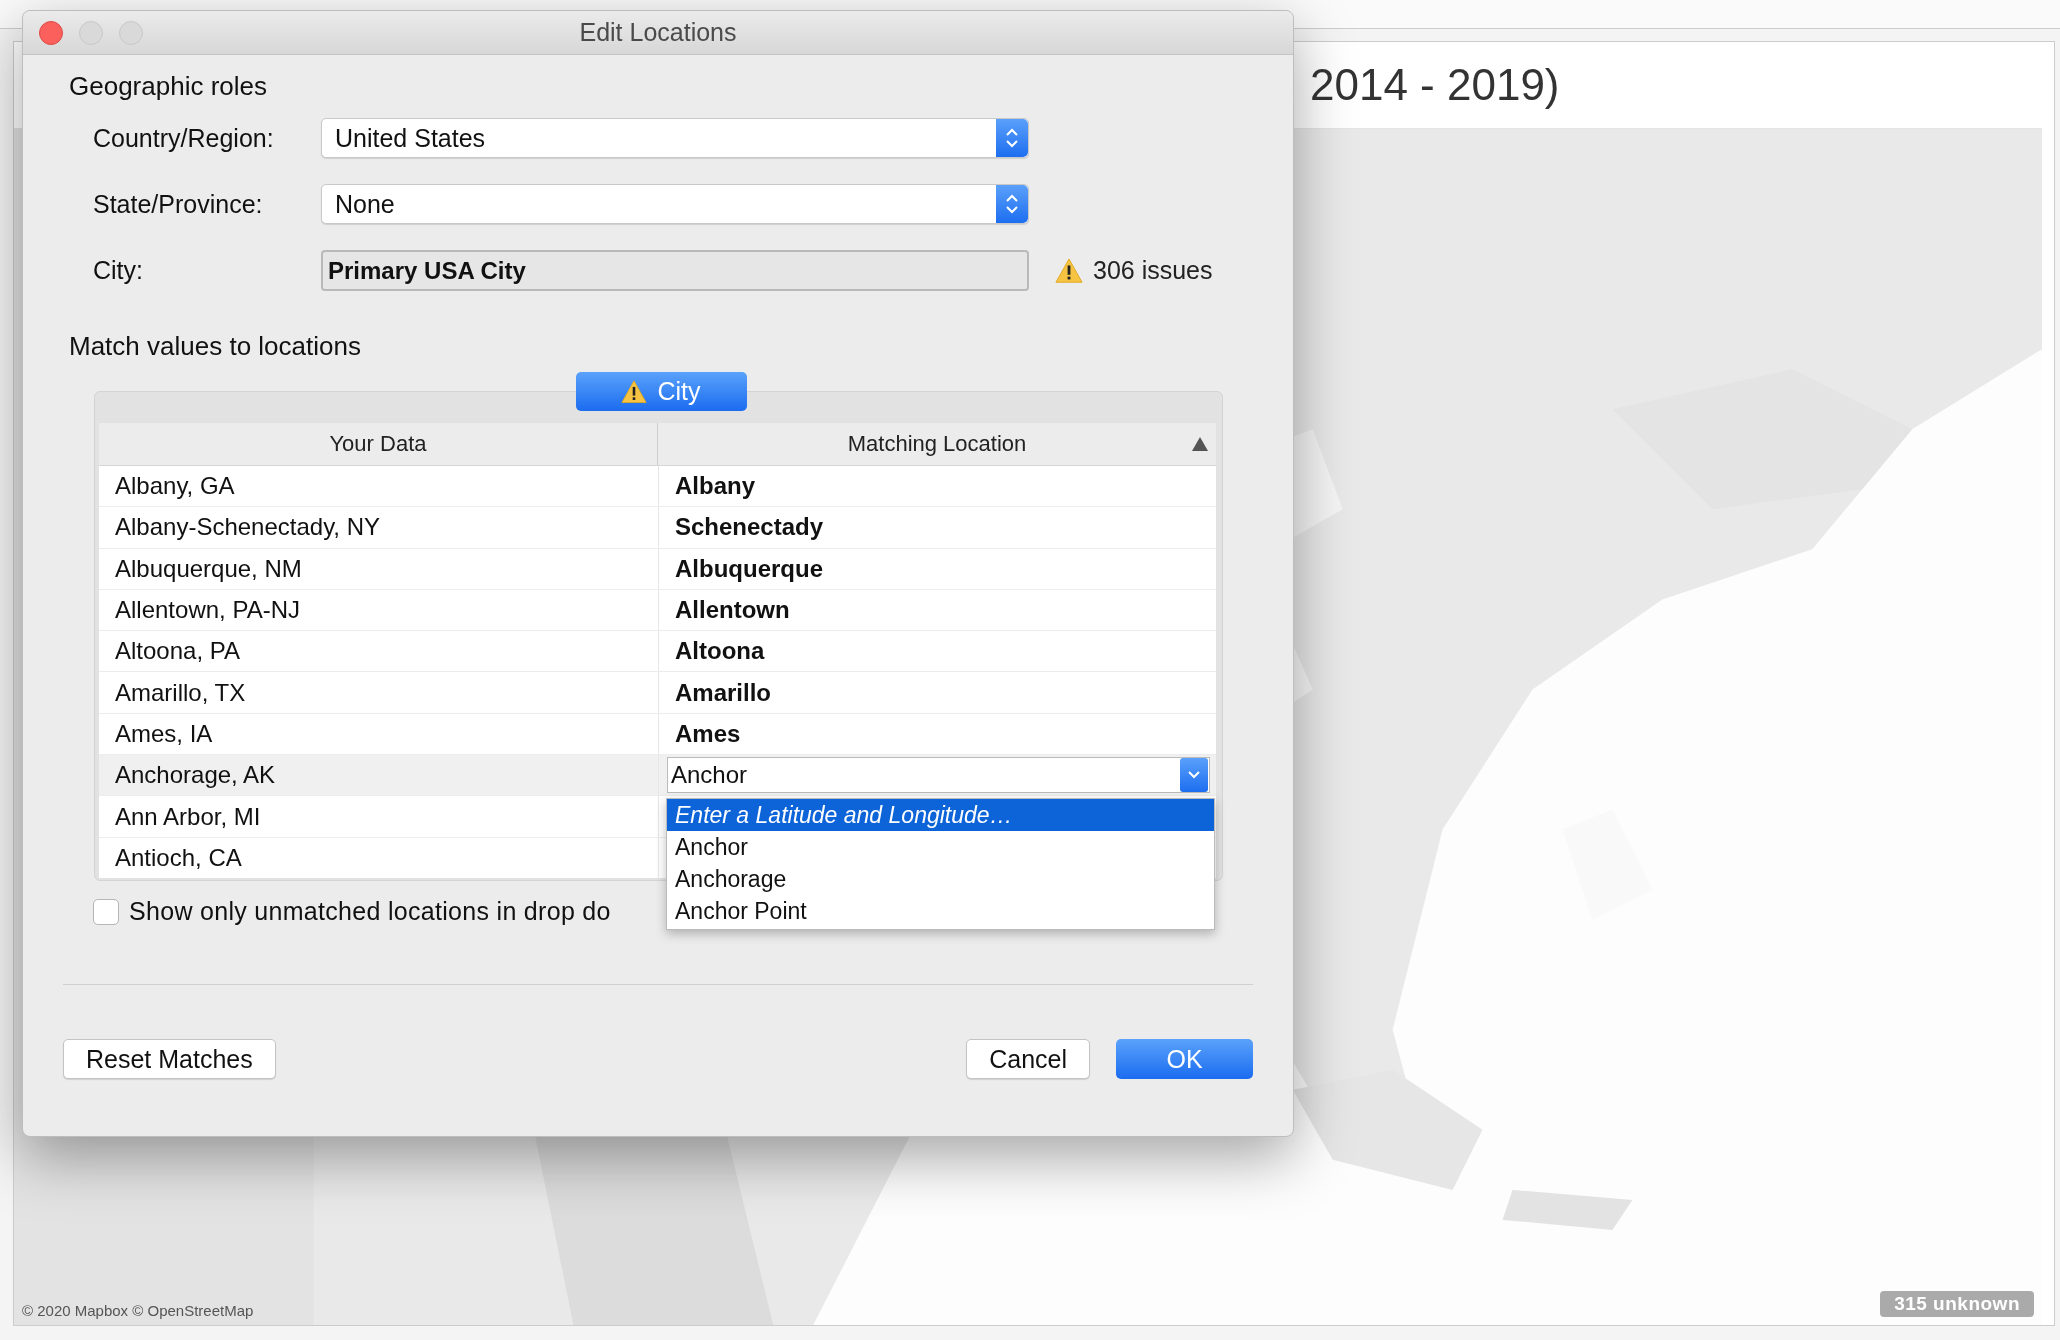 This screenshot has width=2060, height=1340. What do you see at coordinates (937, 692) in the screenshot?
I see `table-cell: Amarillo` at bounding box center [937, 692].